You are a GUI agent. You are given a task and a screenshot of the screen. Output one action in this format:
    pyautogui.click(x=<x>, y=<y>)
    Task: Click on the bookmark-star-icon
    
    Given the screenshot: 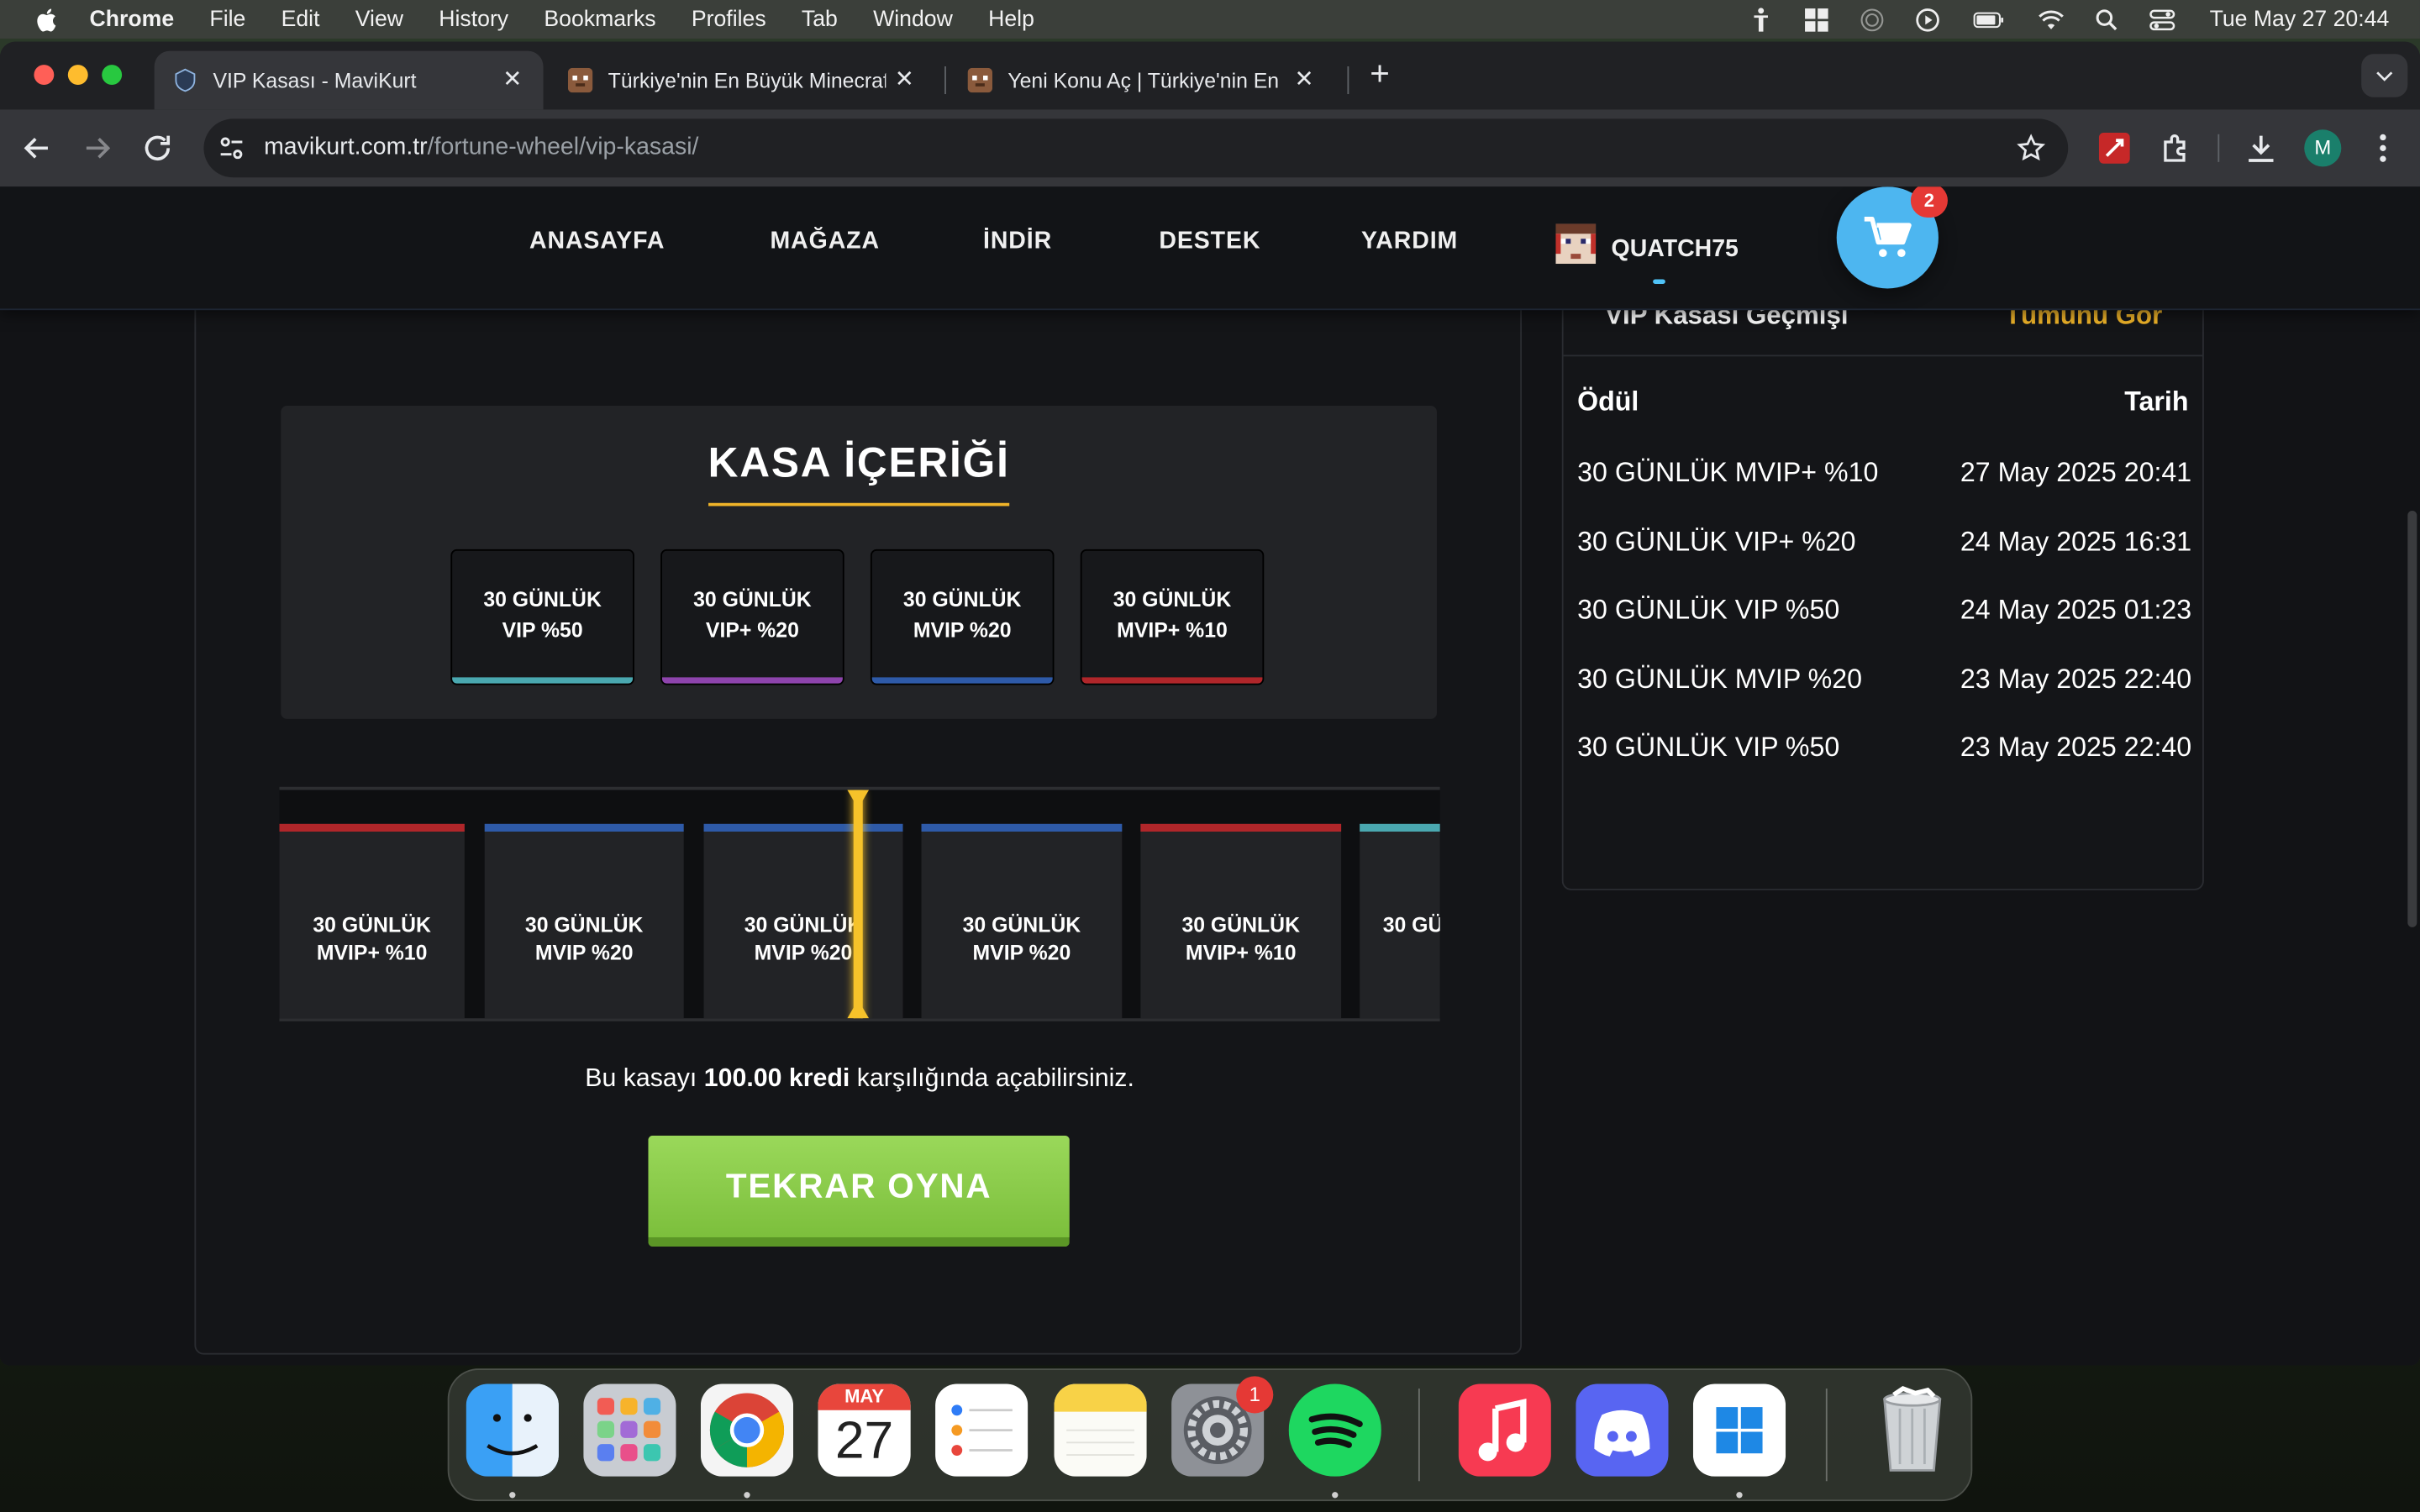 What is the action you would take?
    pyautogui.click(x=2032, y=148)
    